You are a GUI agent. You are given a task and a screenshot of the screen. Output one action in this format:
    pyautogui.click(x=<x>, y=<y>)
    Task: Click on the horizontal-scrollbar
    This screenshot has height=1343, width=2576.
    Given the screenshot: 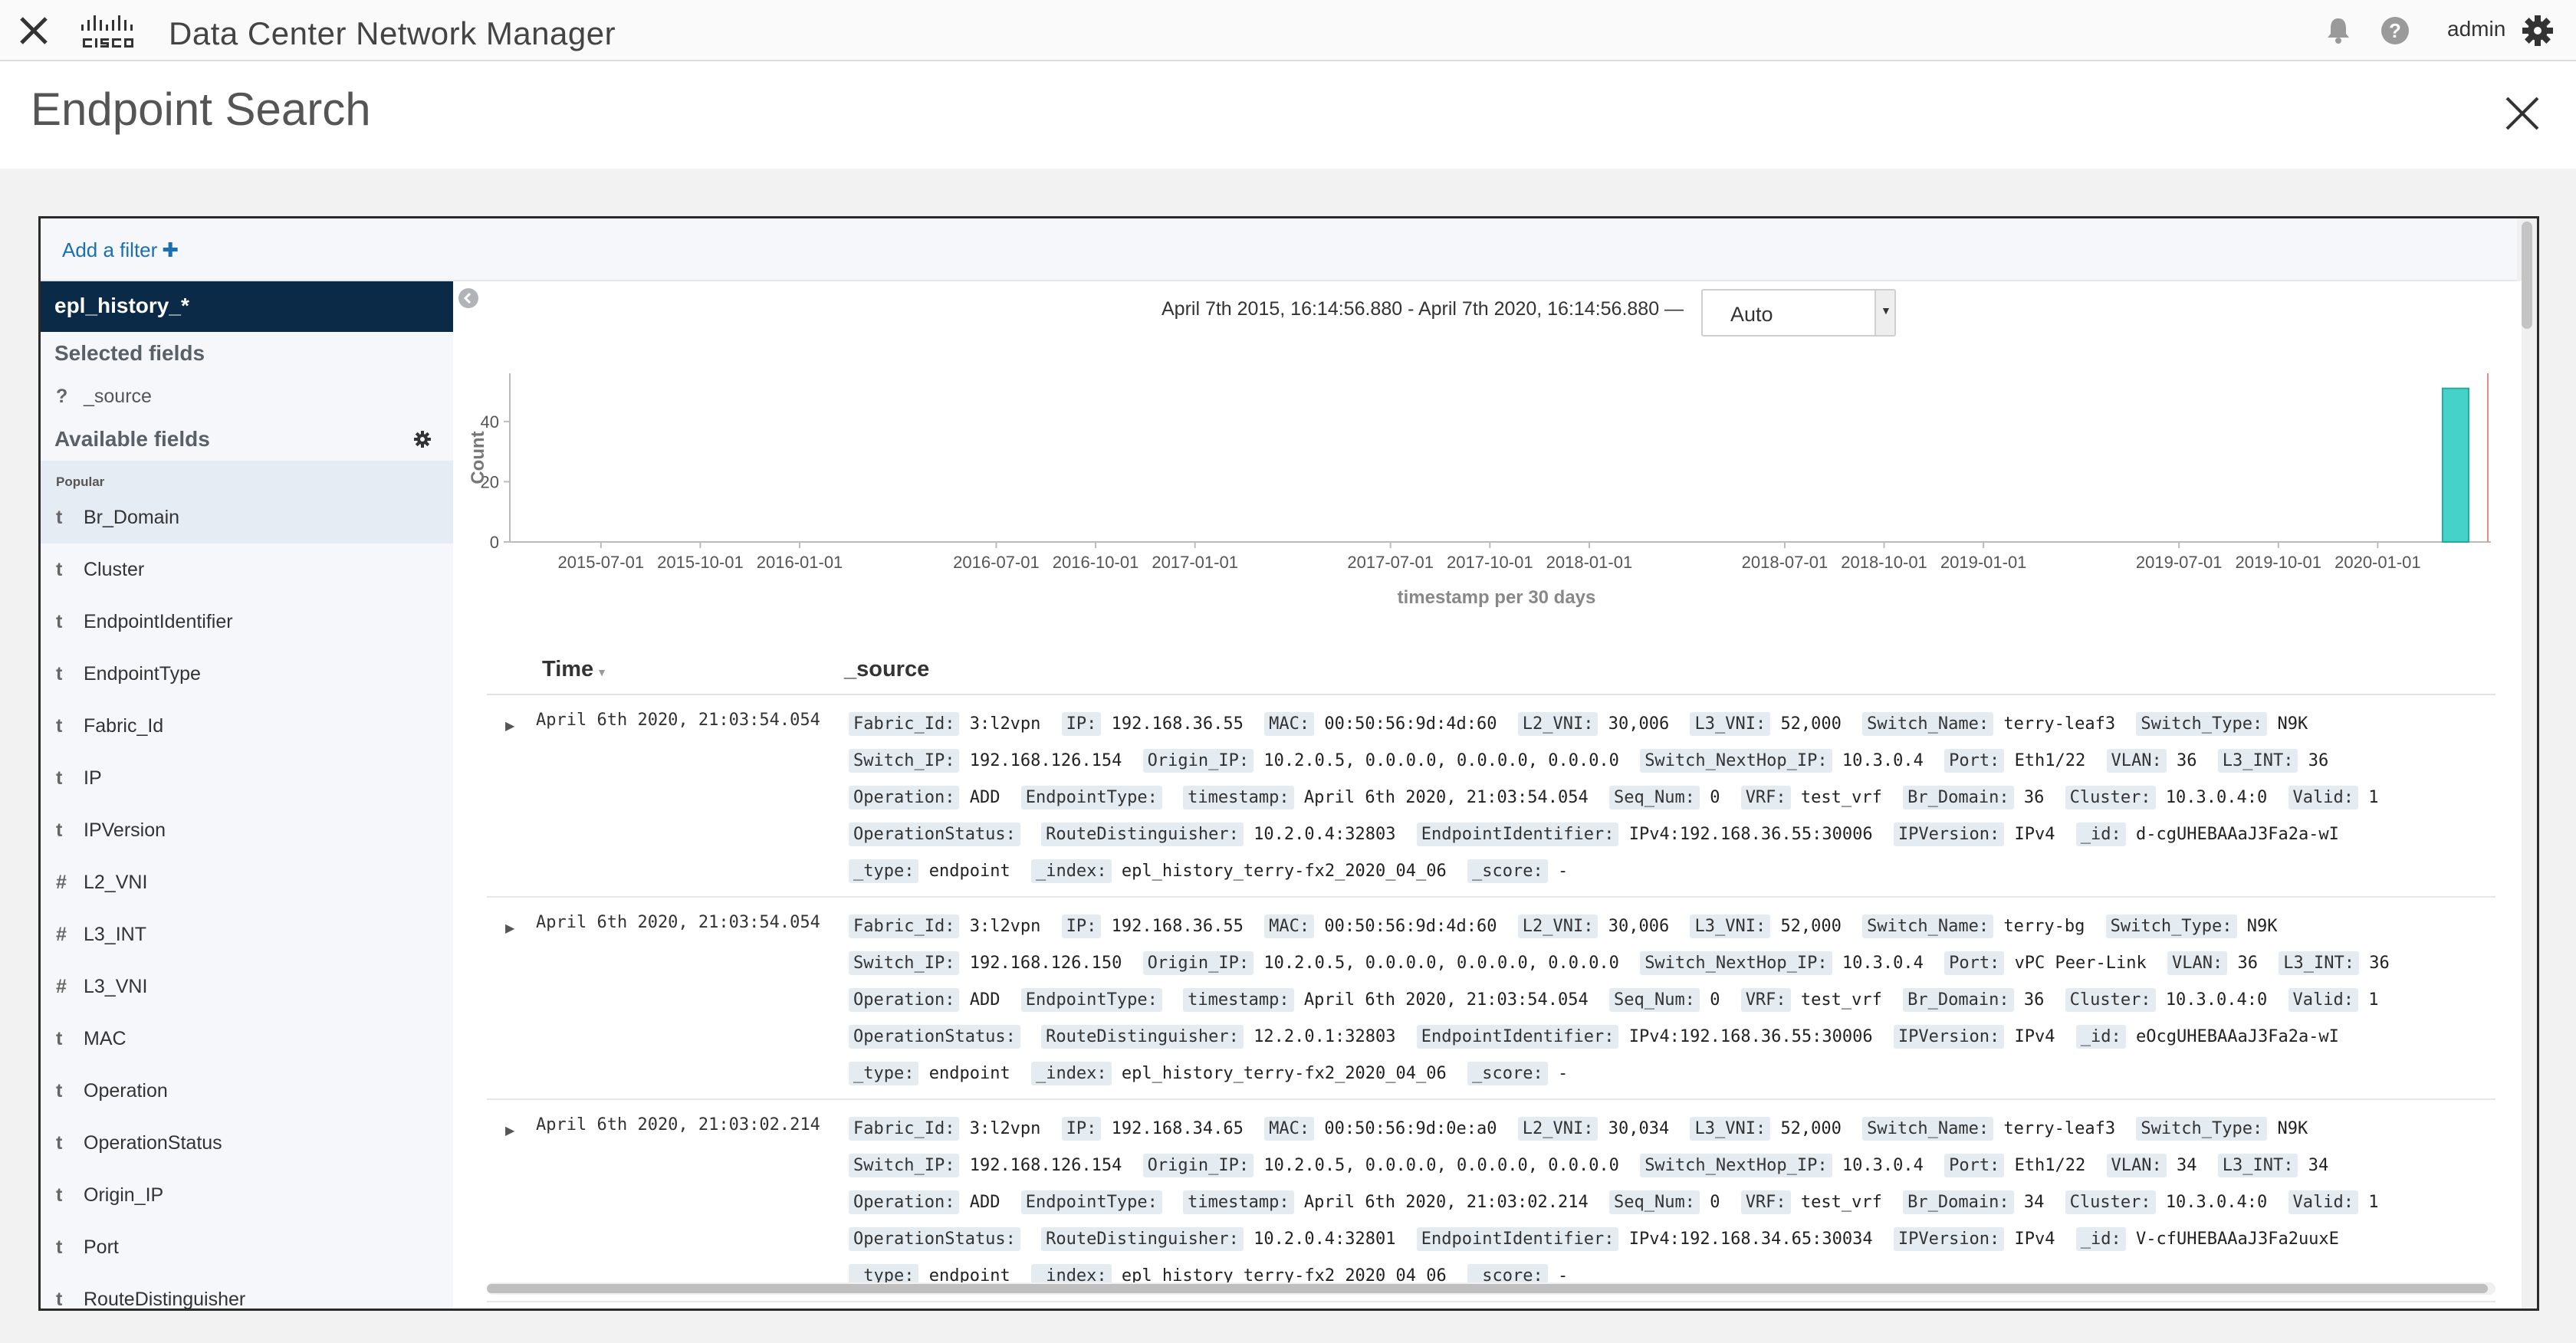 What is the action you would take?
    pyautogui.click(x=1492, y=1289)
    